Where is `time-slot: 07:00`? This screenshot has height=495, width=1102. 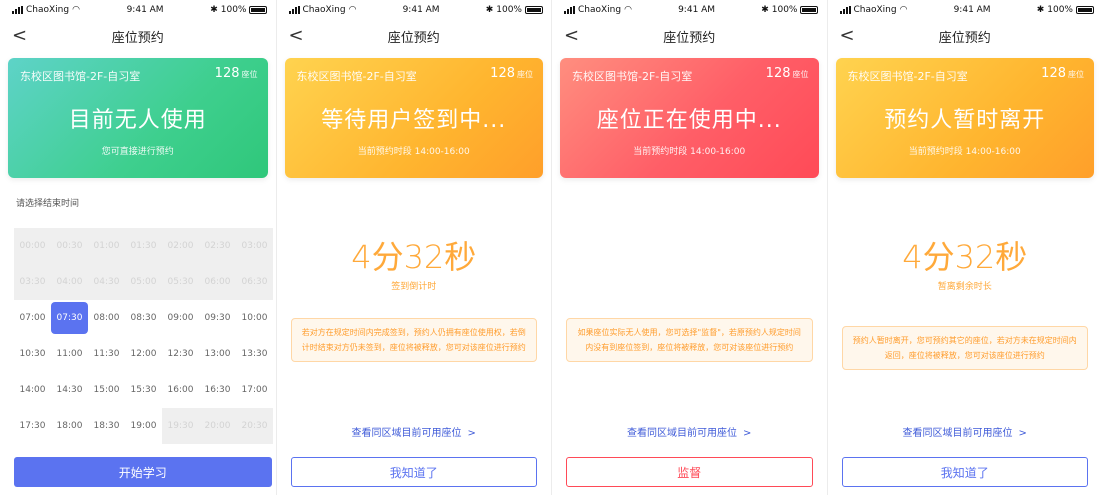
time-slot: 07:00 is located at coordinates (32, 318).